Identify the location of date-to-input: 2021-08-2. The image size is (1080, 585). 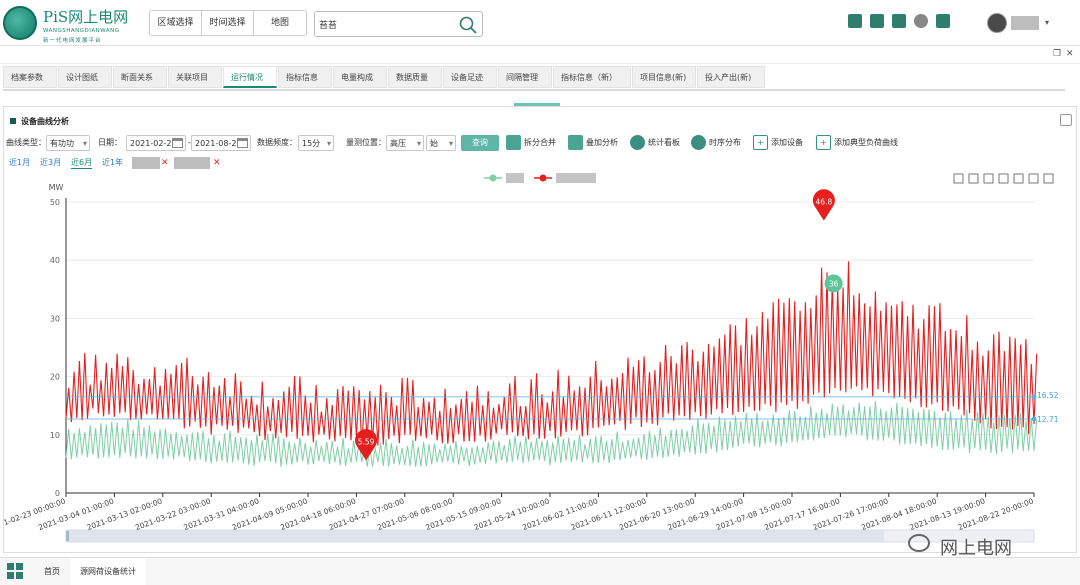
(221, 143).